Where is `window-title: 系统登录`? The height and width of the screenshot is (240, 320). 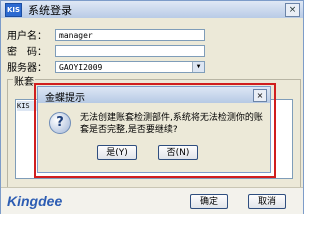
window-title: 系统登录 is located at coordinates (50, 10).